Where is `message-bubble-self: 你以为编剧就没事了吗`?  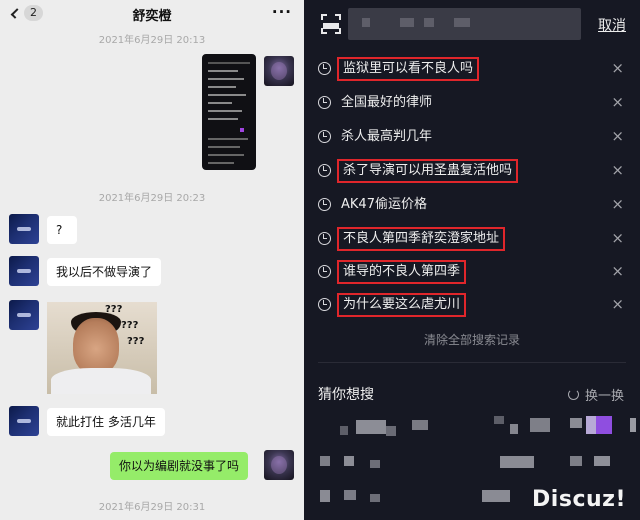
message-bubble-self: 你以为编剧就没事了吗 is located at coordinates (179, 466).